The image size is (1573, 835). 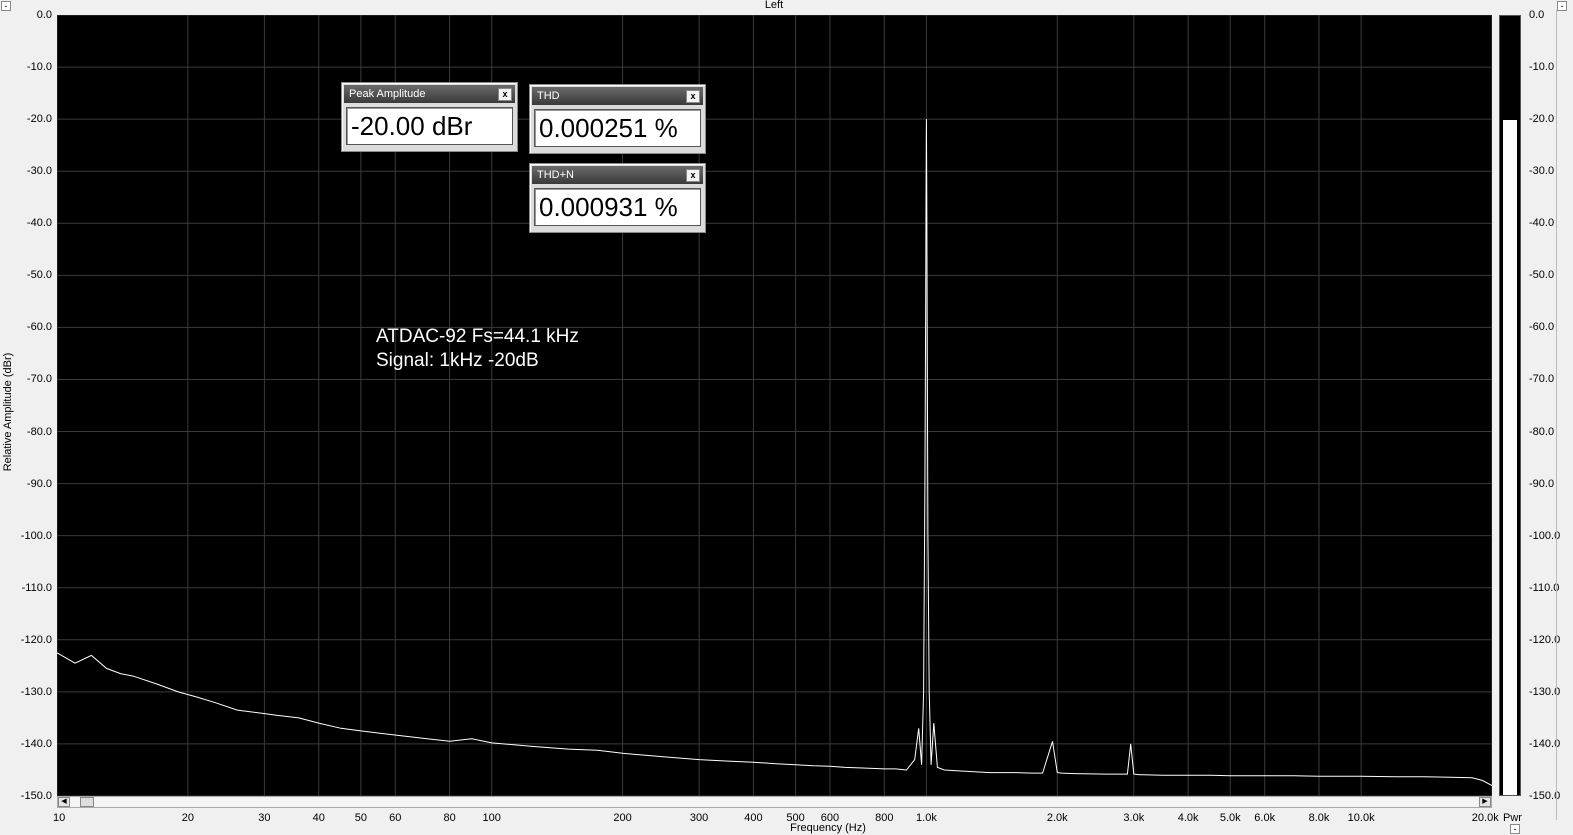 I want to click on y-tick-label: -40.0, so click(x=39, y=223).